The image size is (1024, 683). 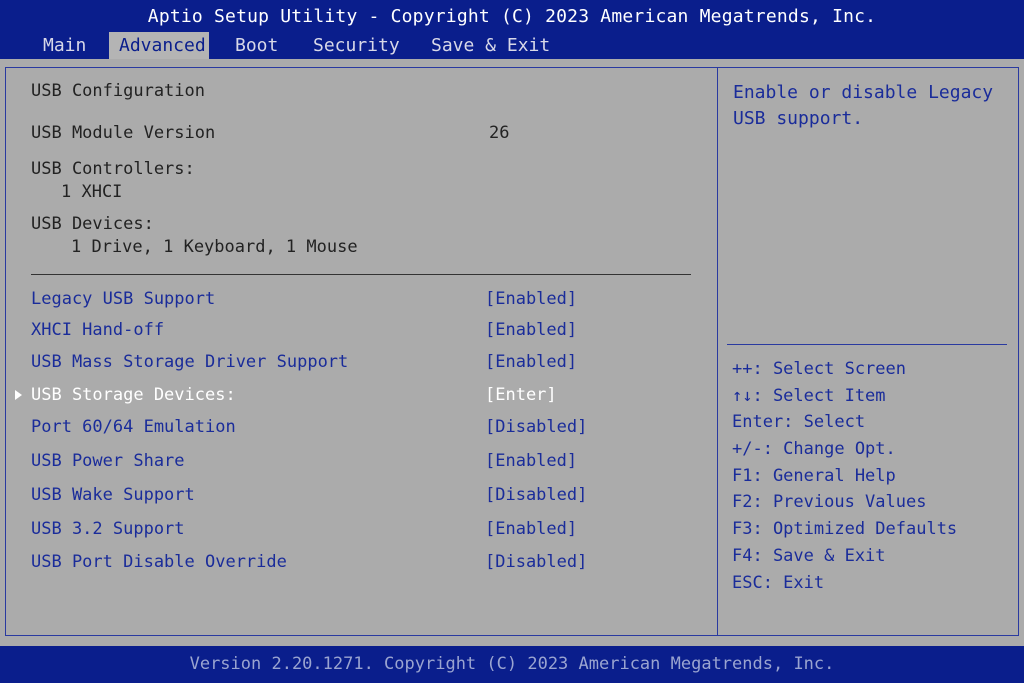 I want to click on key-hint: F3: Optimized Defaults, so click(x=845, y=529).